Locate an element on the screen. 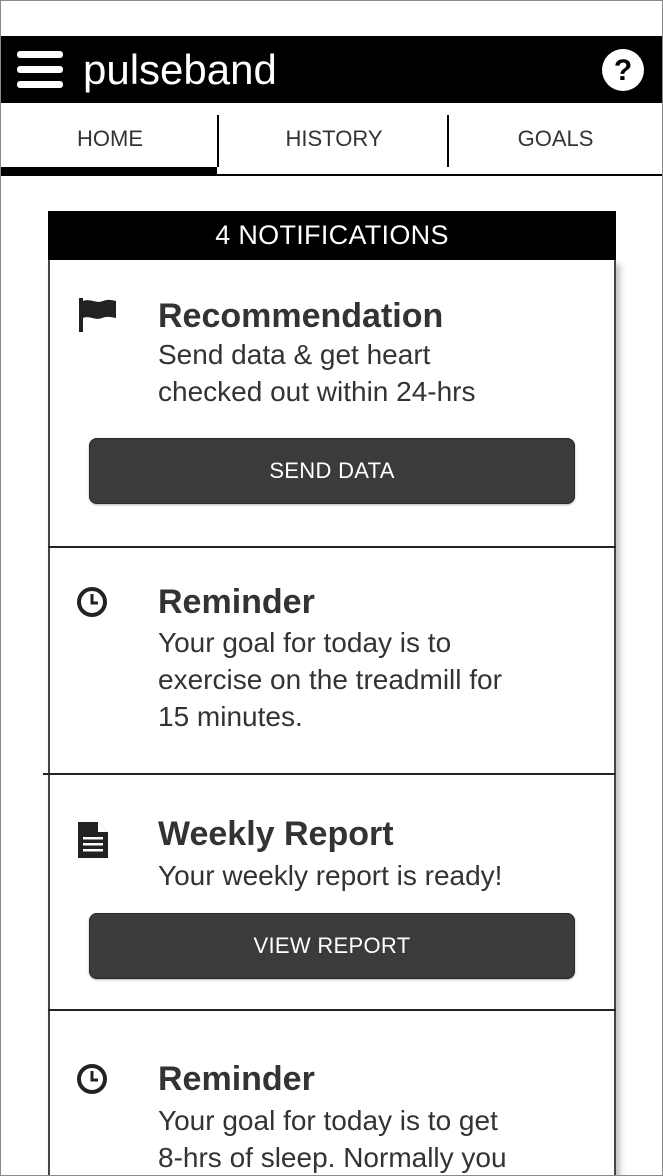 The width and height of the screenshot is (663, 1176). tab-goals: GOALS is located at coordinates (555, 138).